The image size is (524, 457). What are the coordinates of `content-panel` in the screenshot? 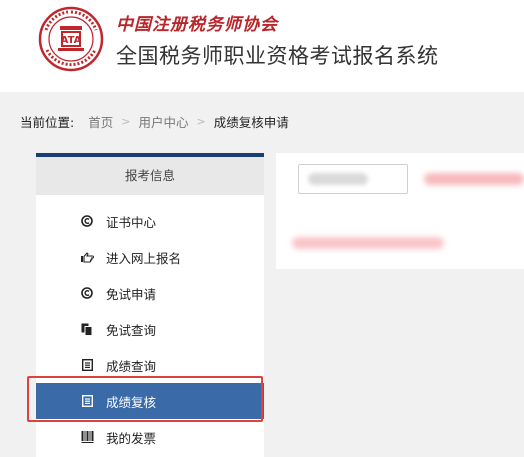 It's located at (400, 211).